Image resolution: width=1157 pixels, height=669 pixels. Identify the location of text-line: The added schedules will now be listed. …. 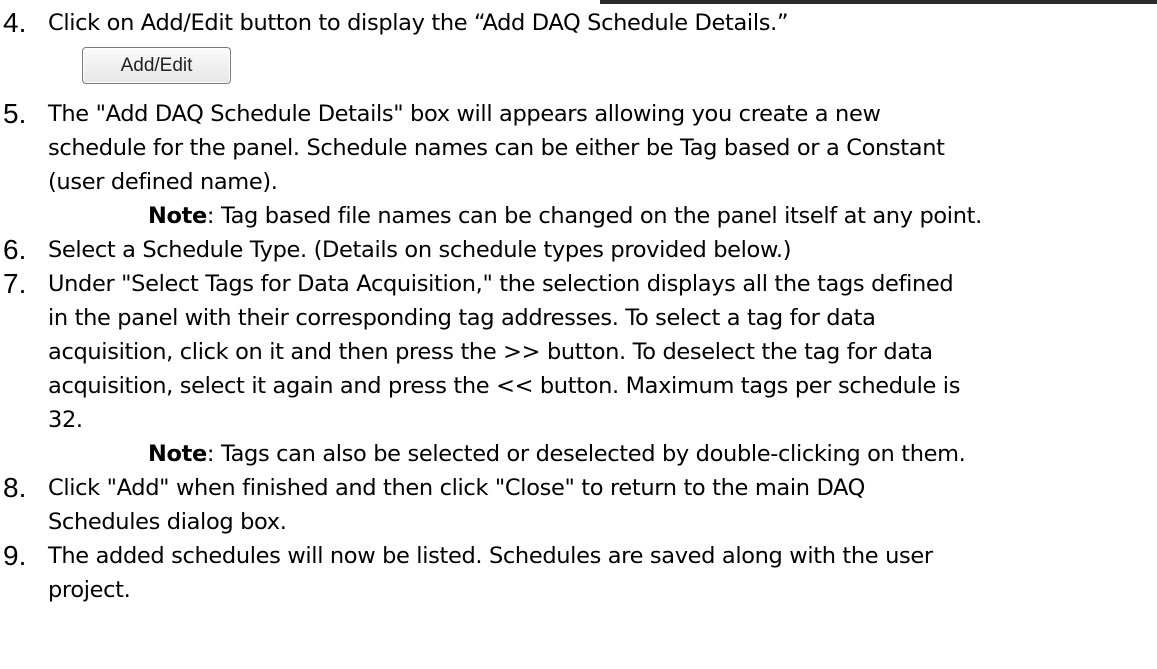
(490, 556).